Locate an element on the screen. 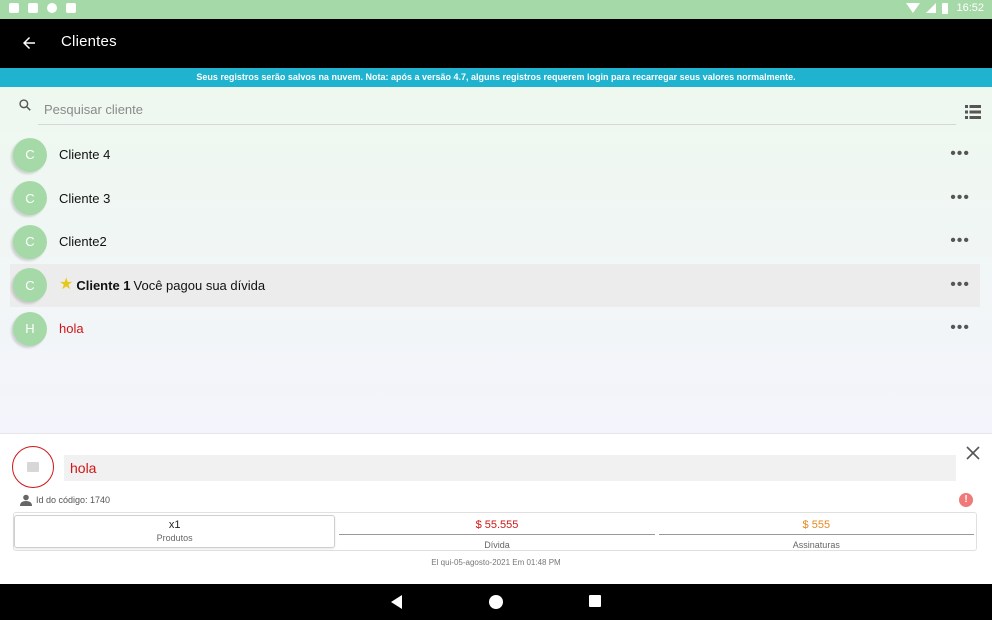 The height and width of the screenshot is (620, 992). image-placeholder-icon is located at coordinates (33, 467).